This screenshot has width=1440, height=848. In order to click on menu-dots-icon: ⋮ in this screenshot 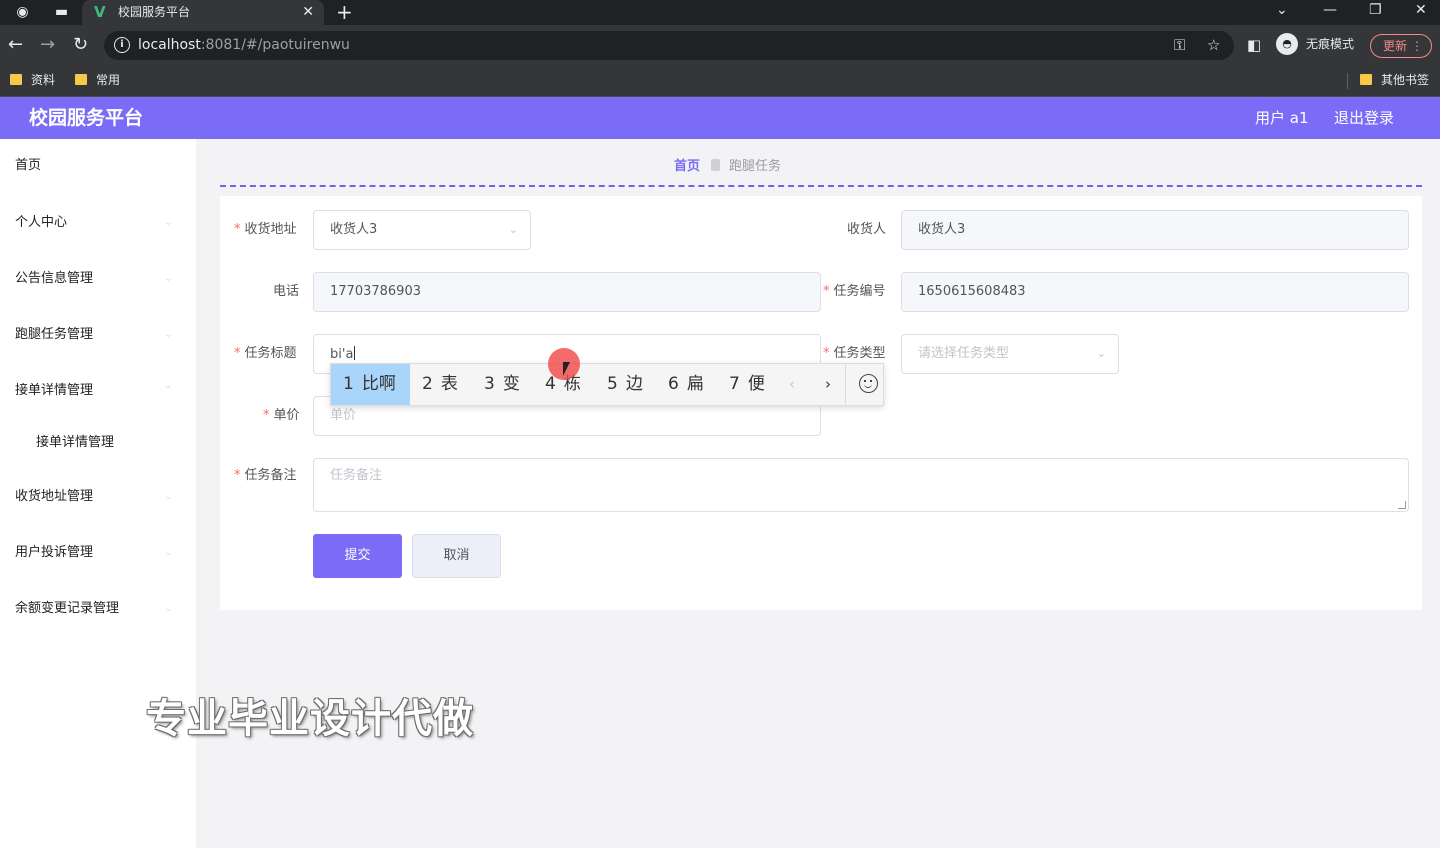, I will do `click(1417, 46)`.